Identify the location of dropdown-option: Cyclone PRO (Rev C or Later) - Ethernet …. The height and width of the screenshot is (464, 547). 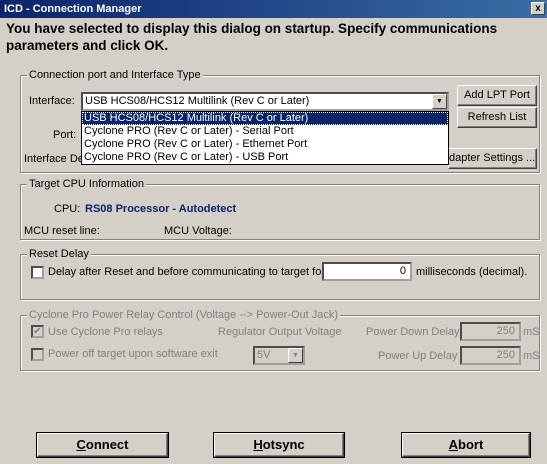
(265, 144).